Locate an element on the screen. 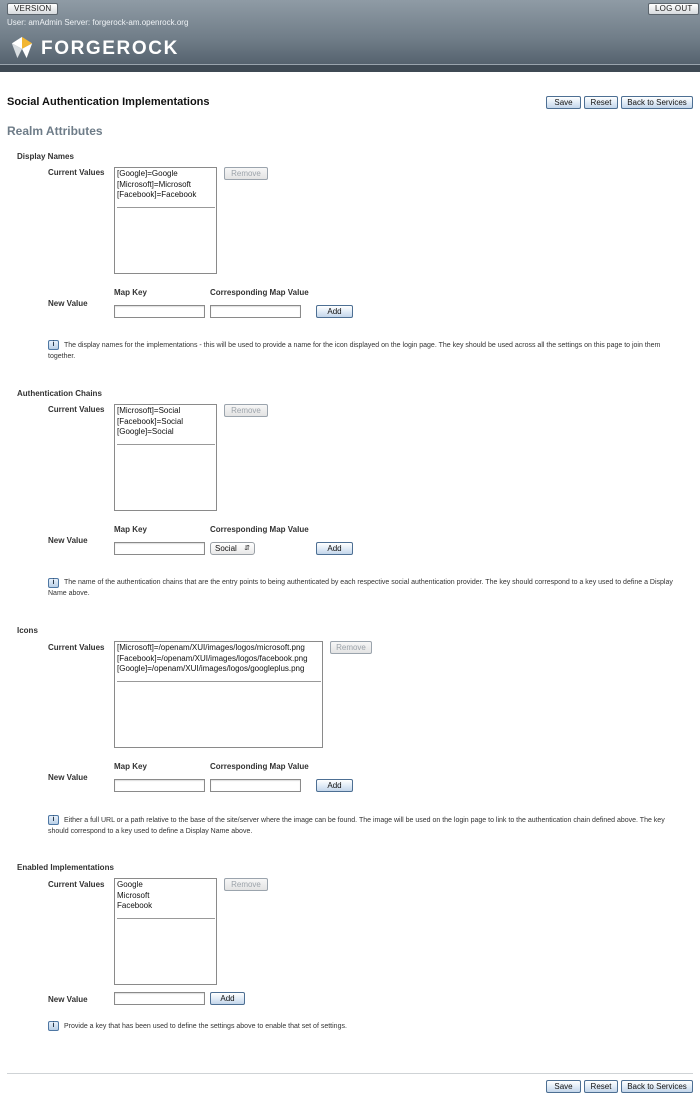  list-item: Facebook is located at coordinates (165, 906).